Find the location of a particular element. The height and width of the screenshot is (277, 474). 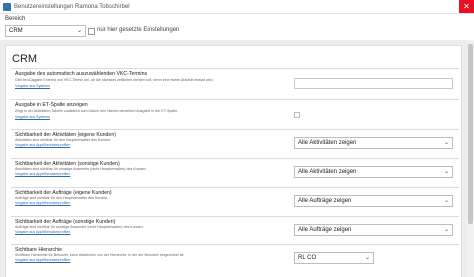

scrollbar-thumb is located at coordinates (470, 134).